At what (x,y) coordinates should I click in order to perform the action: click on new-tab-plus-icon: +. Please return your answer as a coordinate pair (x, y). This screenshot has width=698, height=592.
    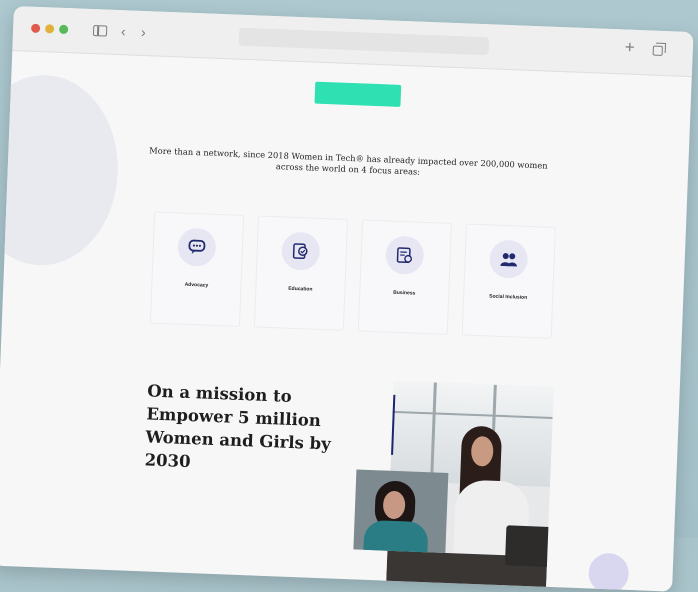
    Looking at the image, I should click on (630, 47).